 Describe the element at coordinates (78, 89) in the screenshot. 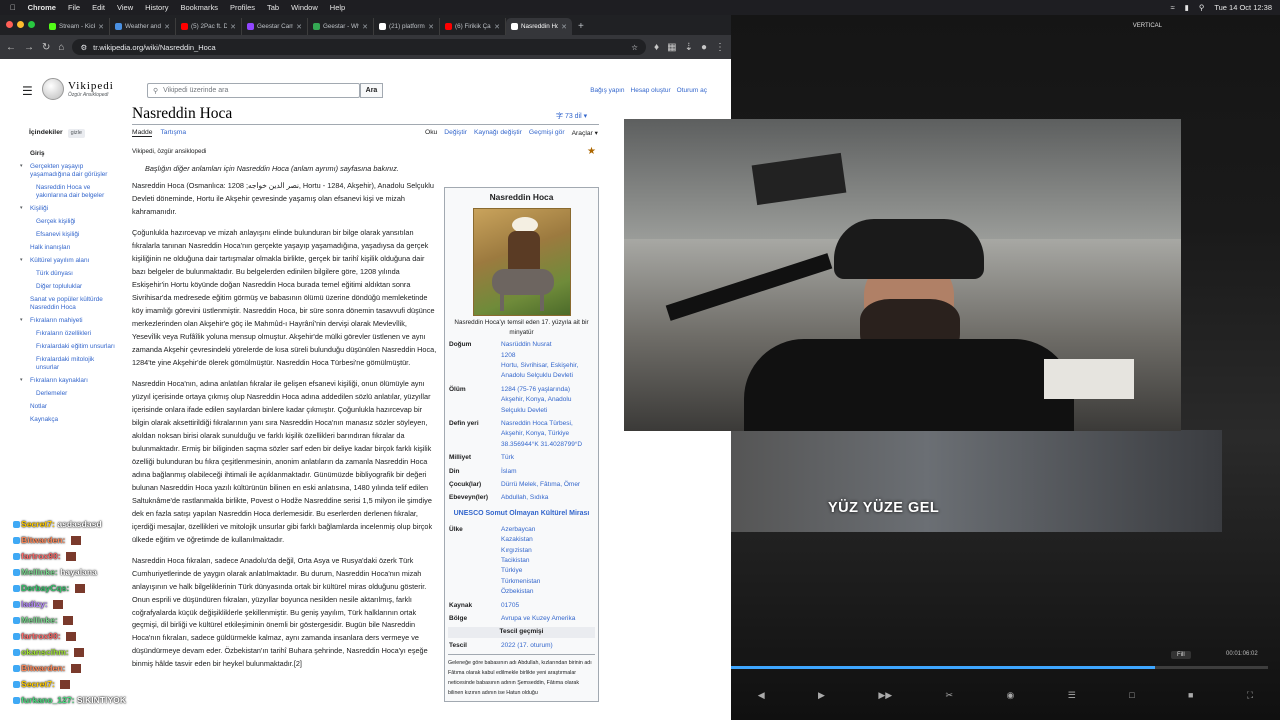

I see `wiki-logo: Vikipedi Özgür Ansiklopedi` at that location.